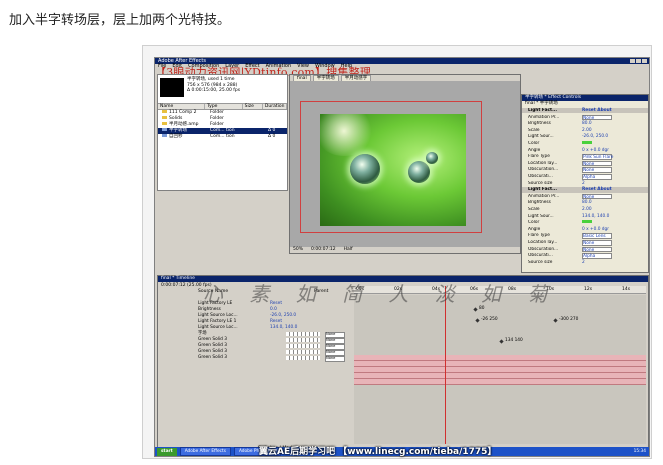 The width and height of the screenshot is (663, 465). I want to click on minimize-icon, so click(632, 61).